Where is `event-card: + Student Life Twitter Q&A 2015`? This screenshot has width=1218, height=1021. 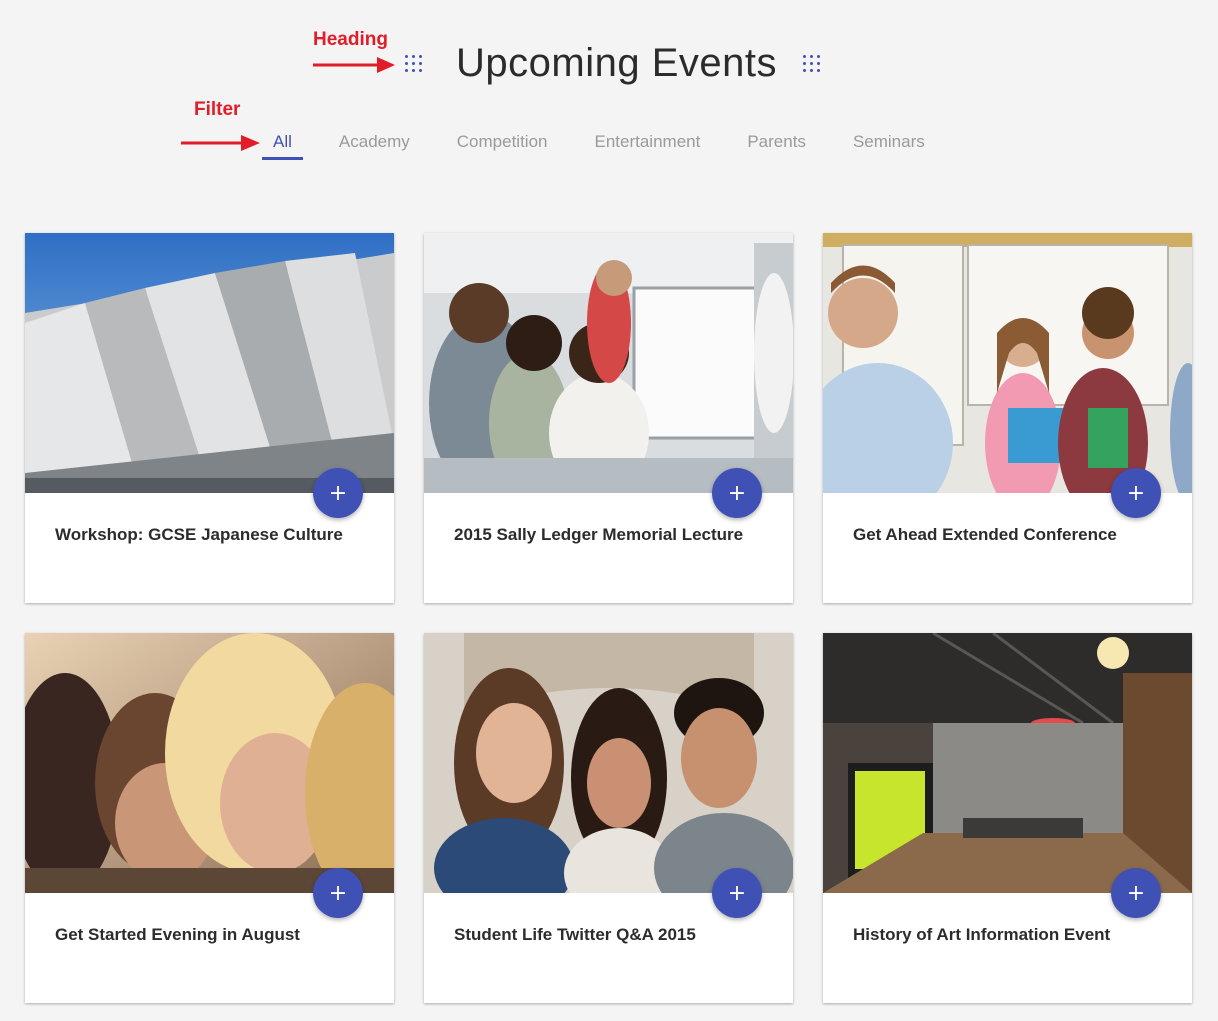 event-card: + Student Life Twitter Q&A 2015 is located at coordinates (608, 818).